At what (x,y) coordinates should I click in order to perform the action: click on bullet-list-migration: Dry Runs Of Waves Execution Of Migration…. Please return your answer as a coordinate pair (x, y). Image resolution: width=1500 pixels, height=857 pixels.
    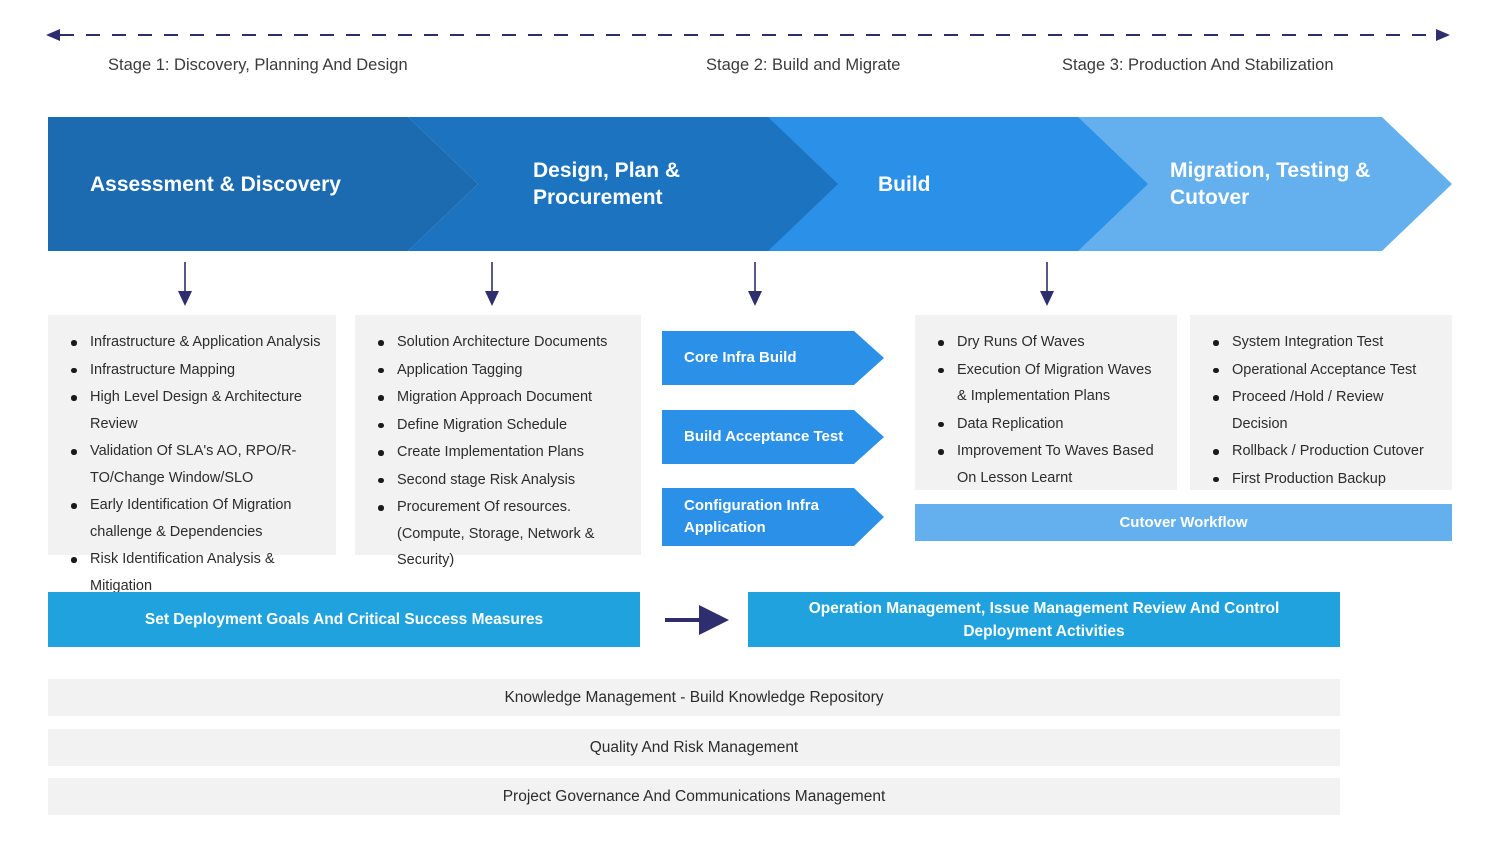
    Looking at the image, I should click on (1046, 410).